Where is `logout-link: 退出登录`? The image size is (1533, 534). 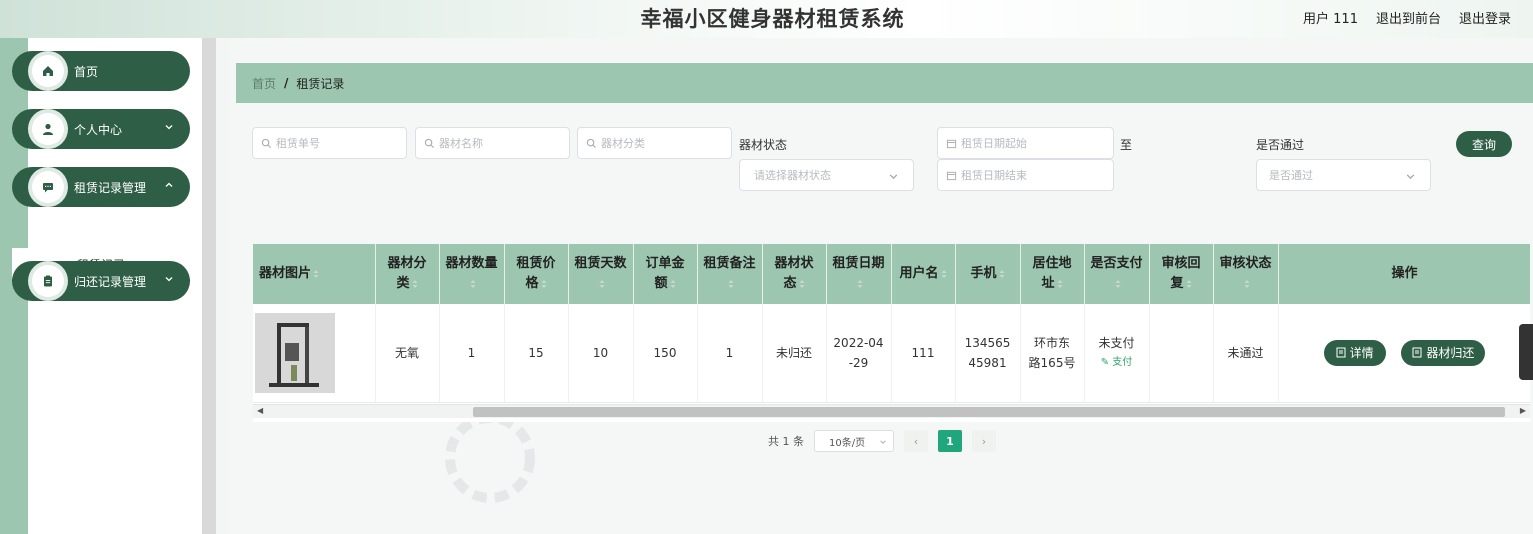 logout-link: 退出登录 is located at coordinates (1485, 17).